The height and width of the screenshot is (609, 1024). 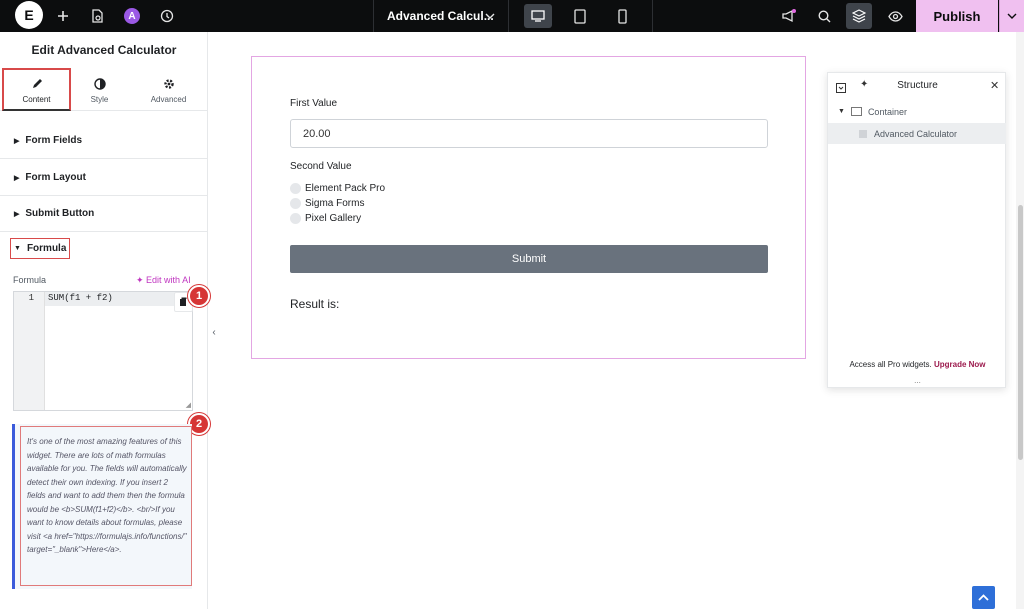 I want to click on collapse-panel-icon: ‹, so click(x=214, y=332).